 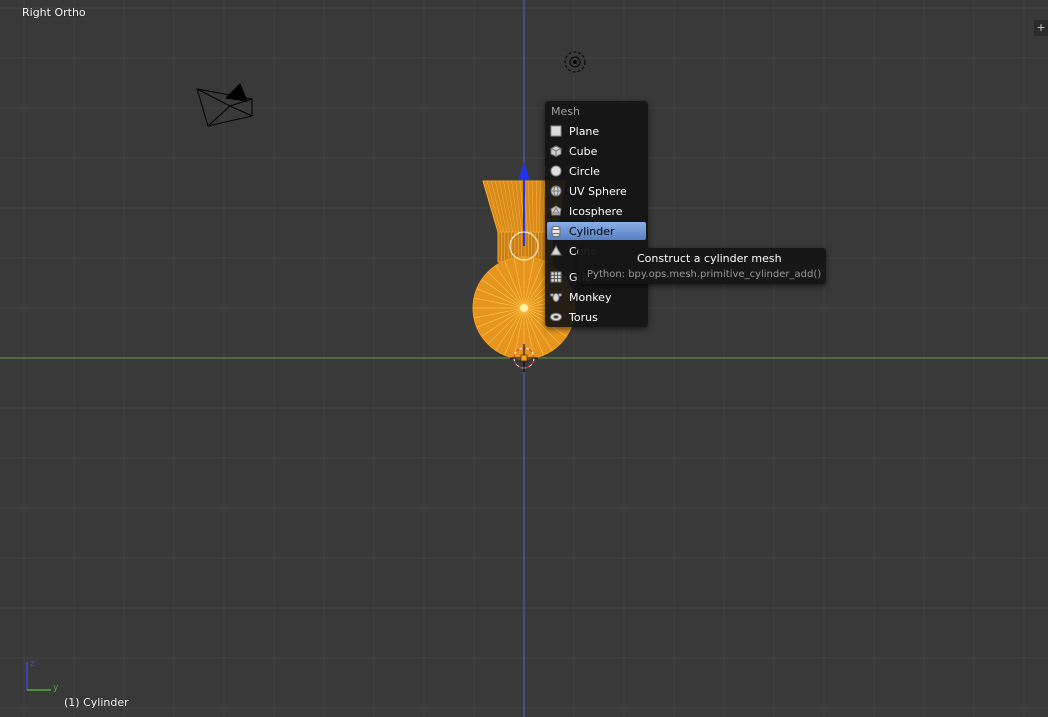 I want to click on menu-item-plane: Plane, so click(x=596, y=131).